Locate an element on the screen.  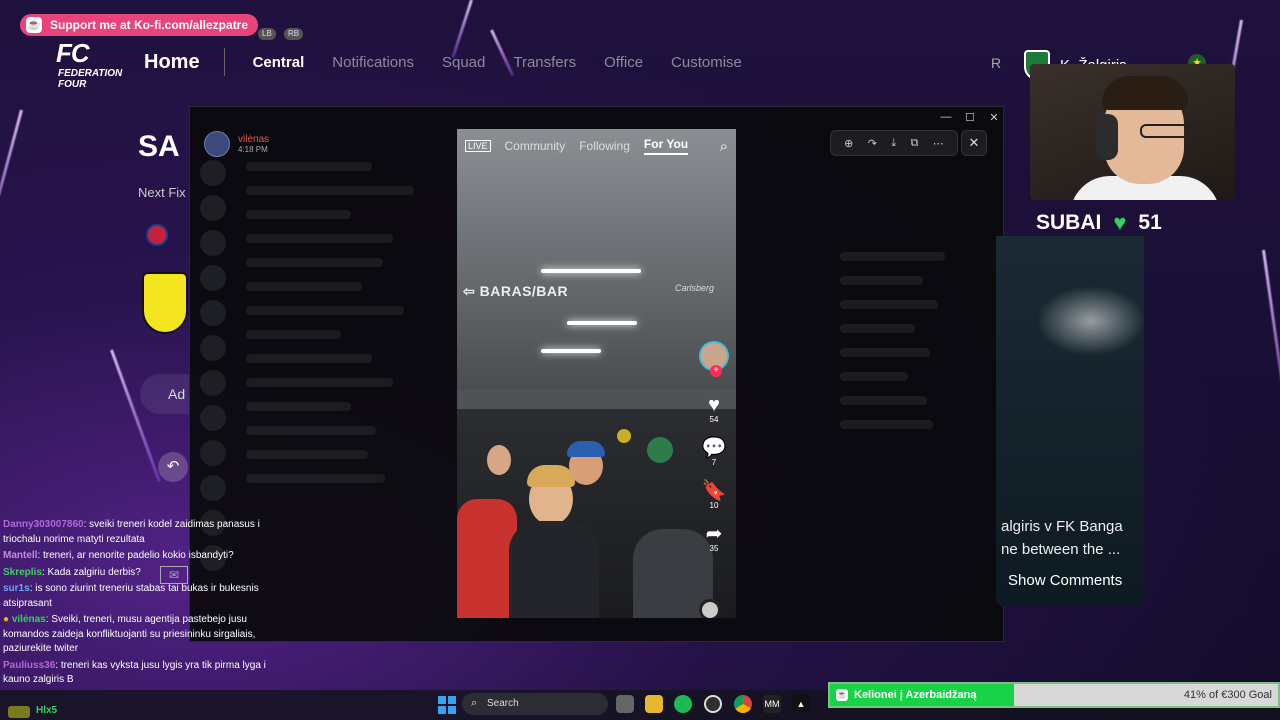
author-name: vilėnas is located at coordinates (253, 139).